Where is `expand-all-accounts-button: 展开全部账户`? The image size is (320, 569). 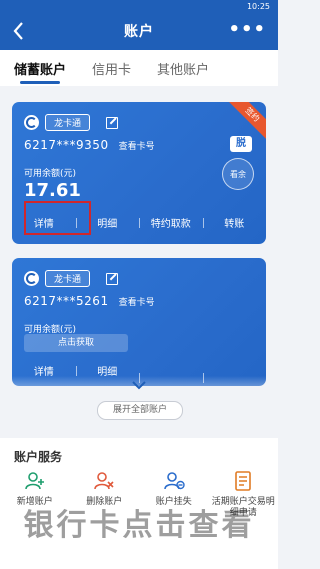
expand-all-accounts-button: 展开全部账户 is located at coordinates (140, 410).